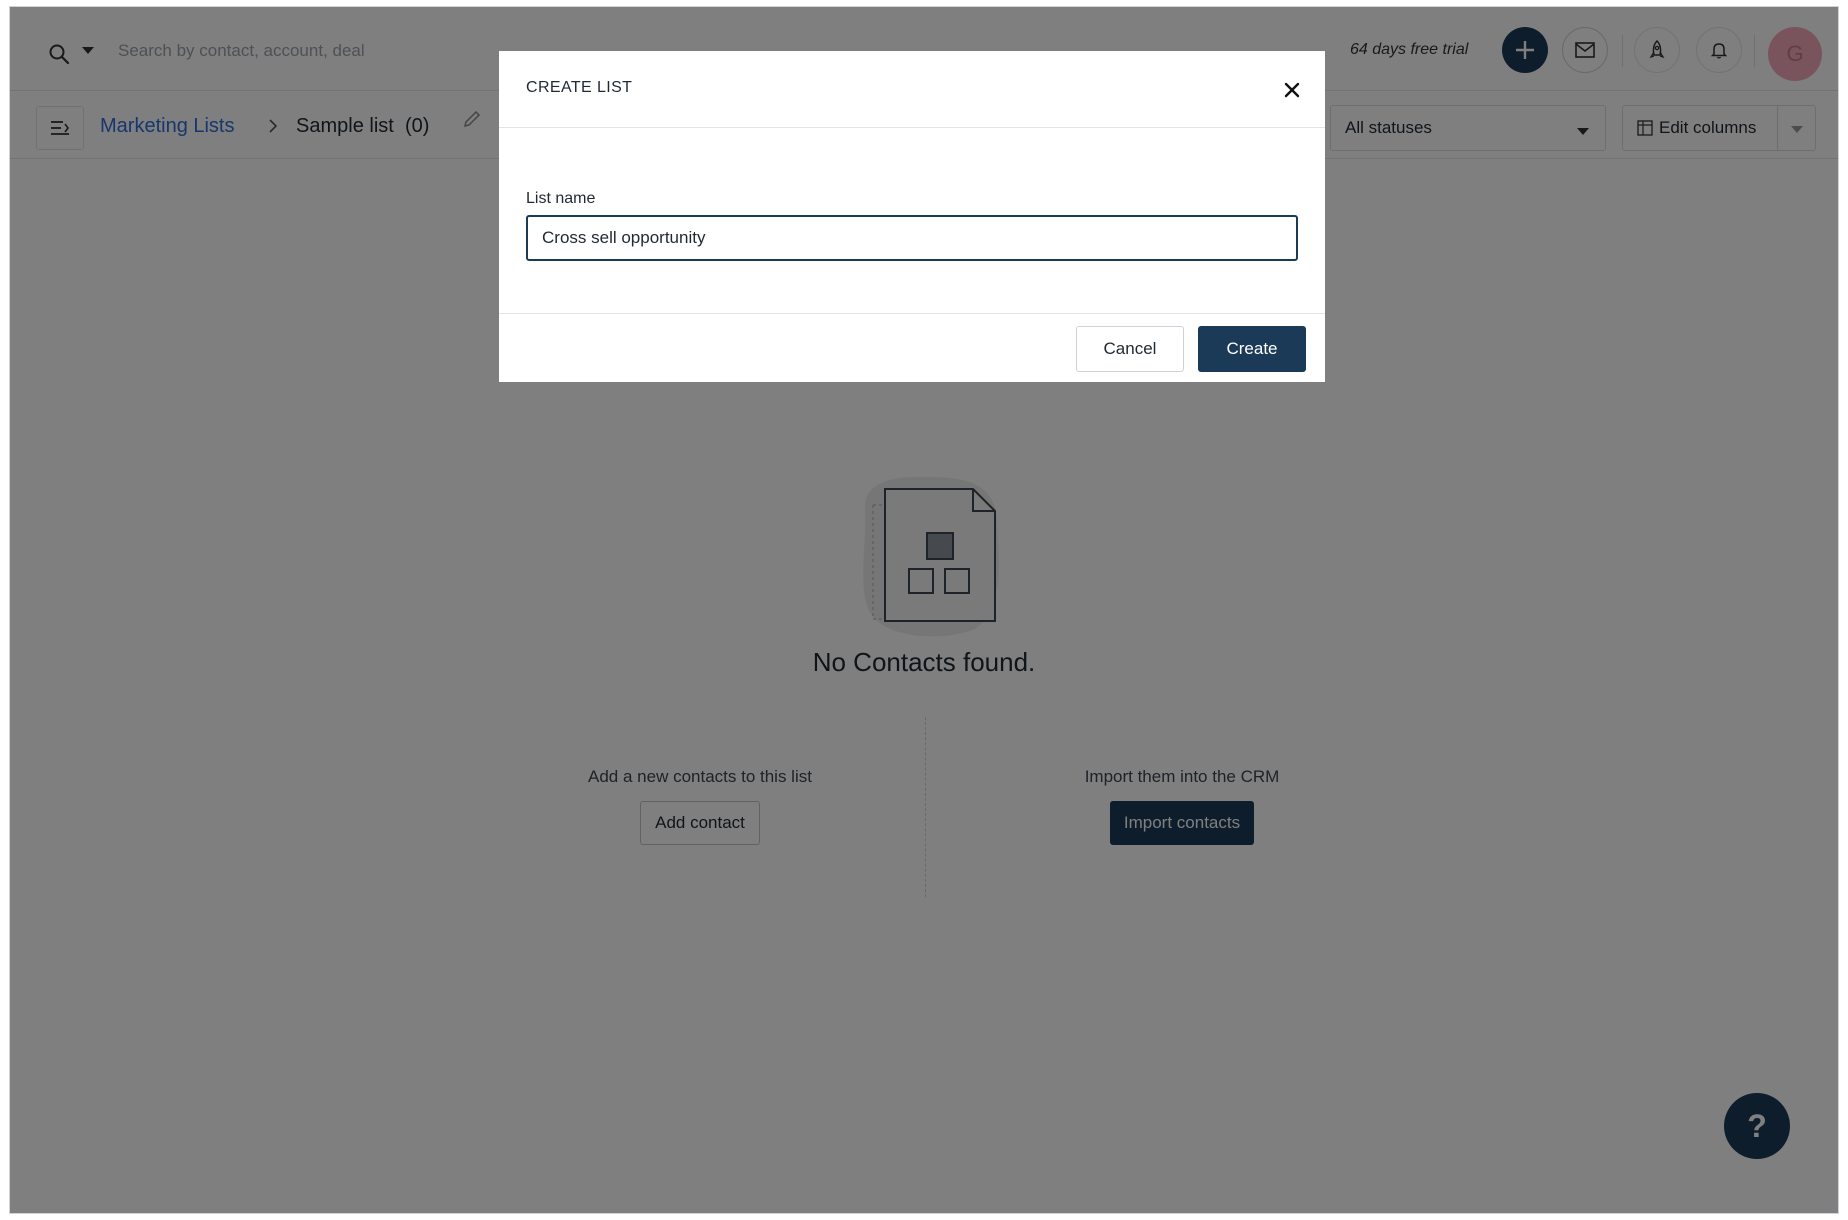  I want to click on dialog-footer: Cancel Create, so click(912, 347).